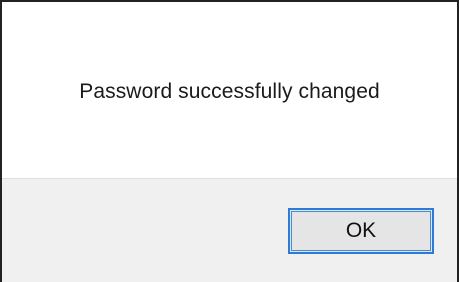  I want to click on dialog-message: Password successfully changed, so click(229, 91).